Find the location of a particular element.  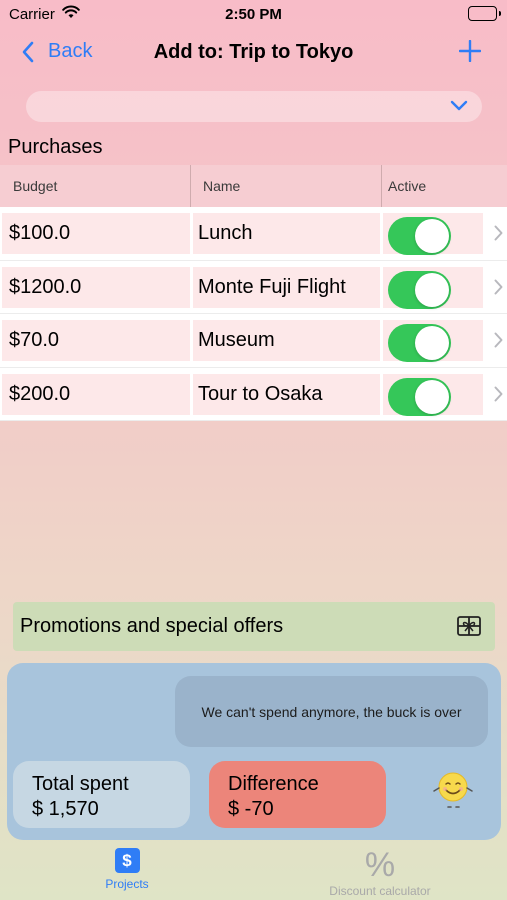

page-title: Add to: Trip to Tokyo is located at coordinates (253, 52).